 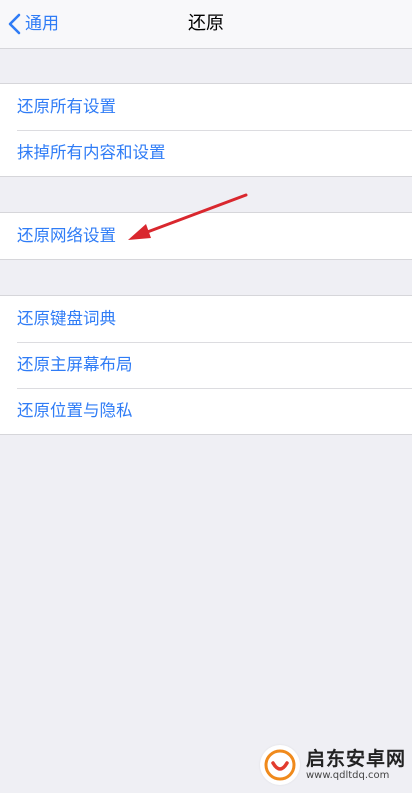 I want to click on erase-all-content-and-settings: 抹掉所有内容和设置, so click(x=206, y=153).